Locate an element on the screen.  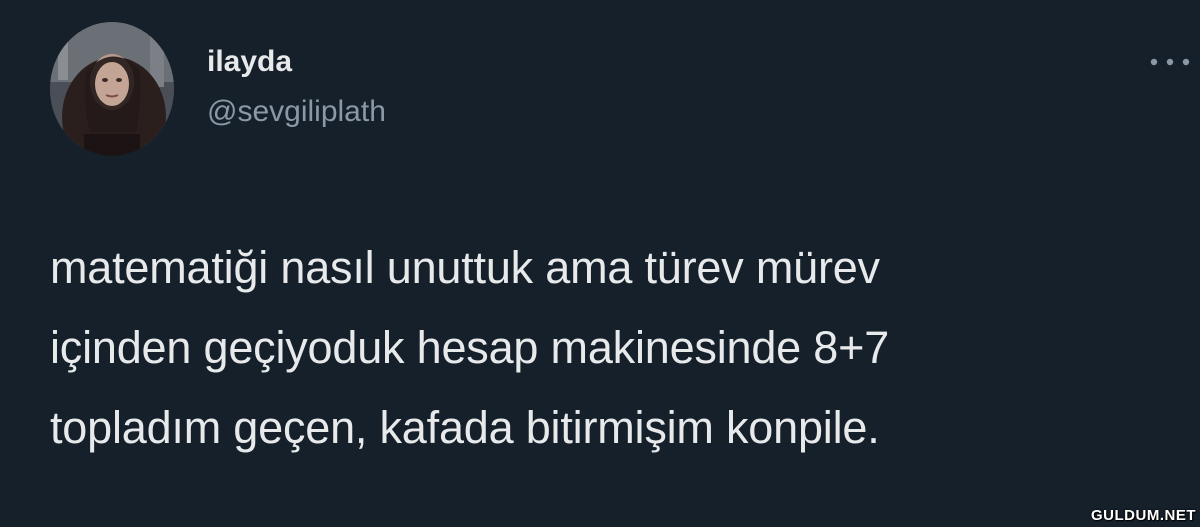
more-horizontal-icon is located at coordinates (1170, 62).